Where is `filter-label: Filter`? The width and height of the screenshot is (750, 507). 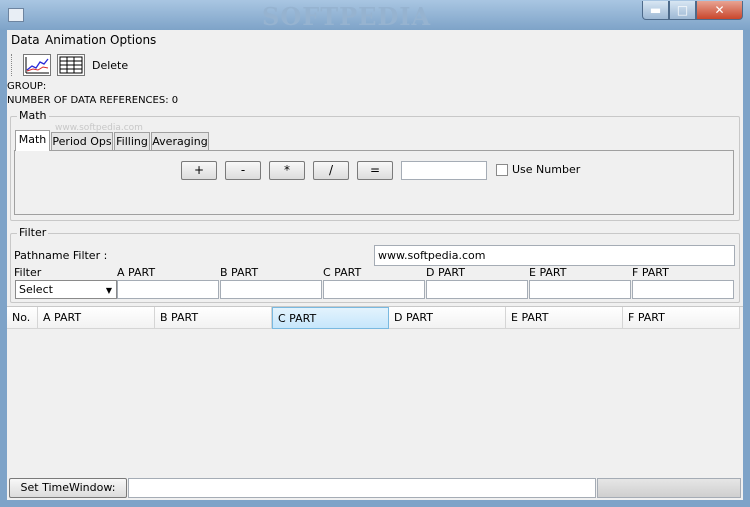
filter-label: Filter is located at coordinates (28, 272).